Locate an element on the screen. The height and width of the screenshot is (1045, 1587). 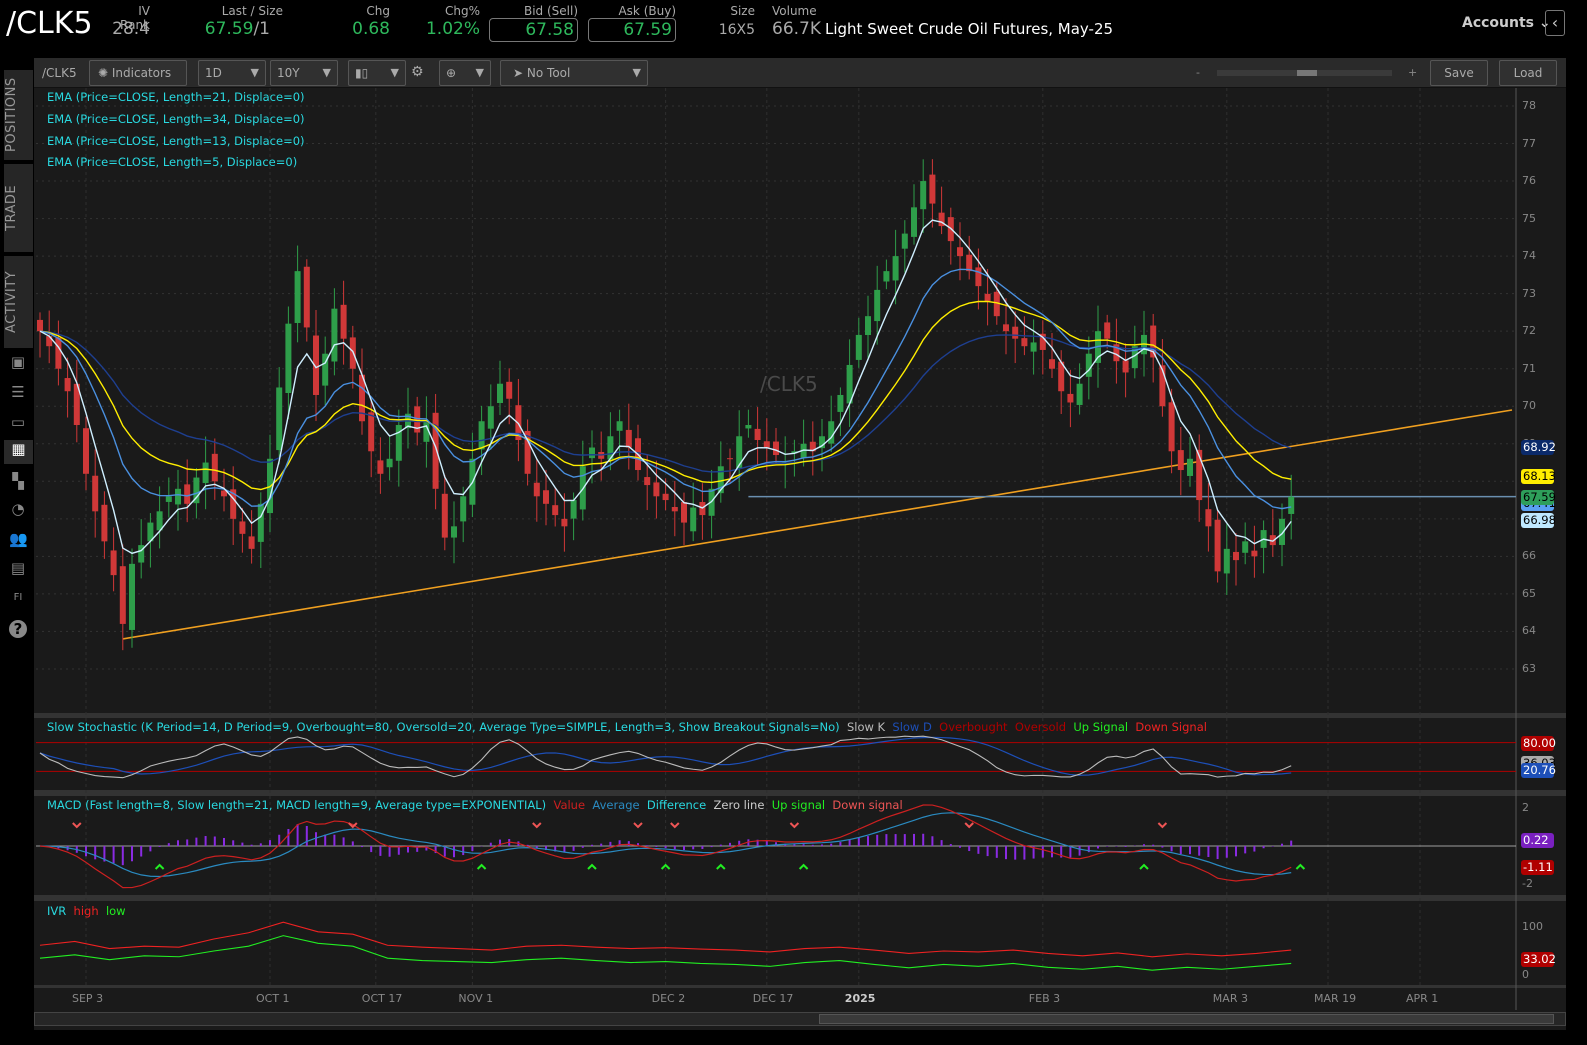
time-axis-label: OCT 17 is located at coordinates (382, 998).